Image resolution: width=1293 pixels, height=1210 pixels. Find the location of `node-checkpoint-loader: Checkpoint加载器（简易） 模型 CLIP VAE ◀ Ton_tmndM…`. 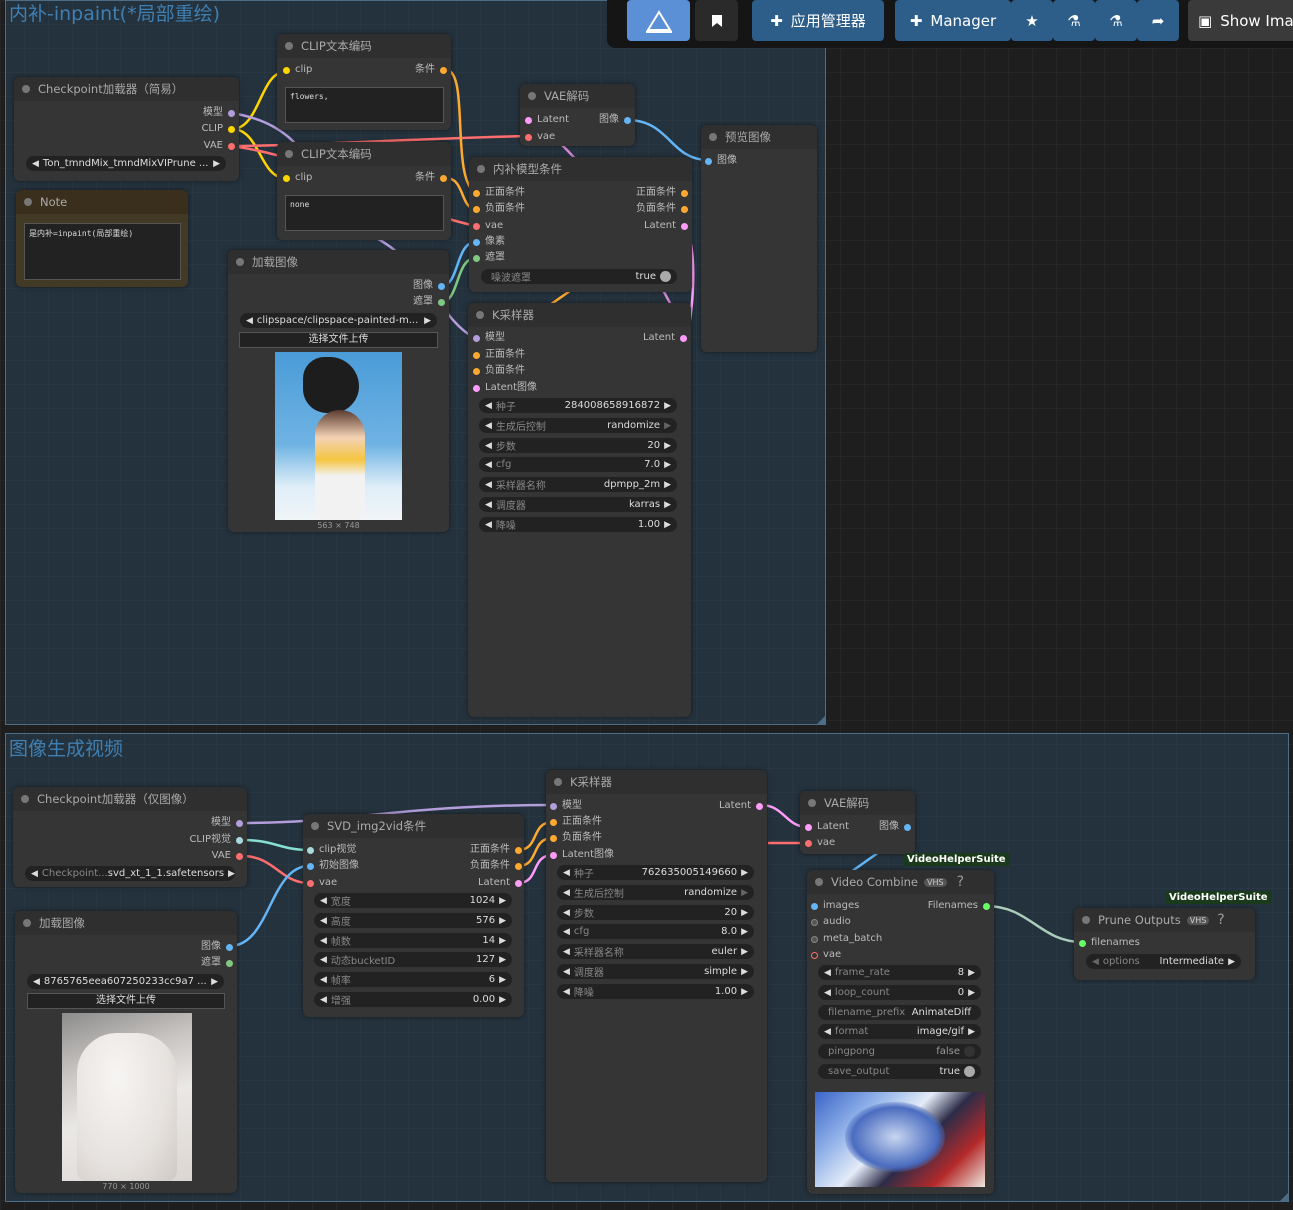

node-checkpoint-loader: Checkpoint加载器（简易） 模型 CLIP VAE ◀ Ton_tmndM… is located at coordinates (126, 129).